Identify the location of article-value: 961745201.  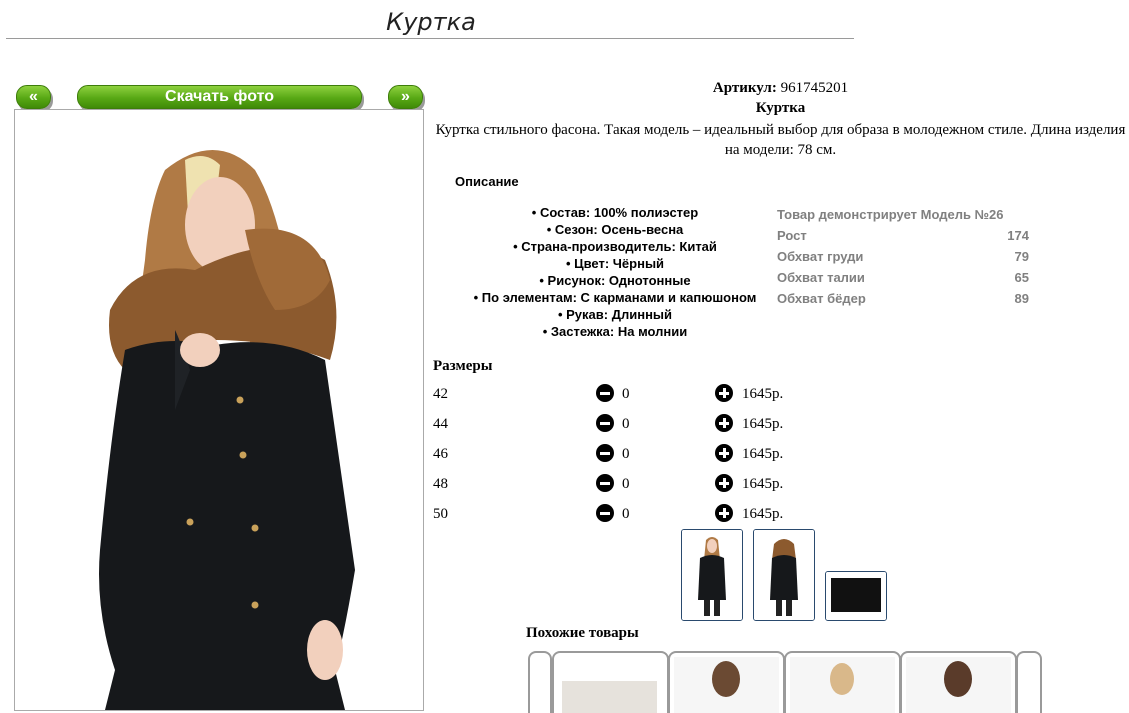
(814, 88).